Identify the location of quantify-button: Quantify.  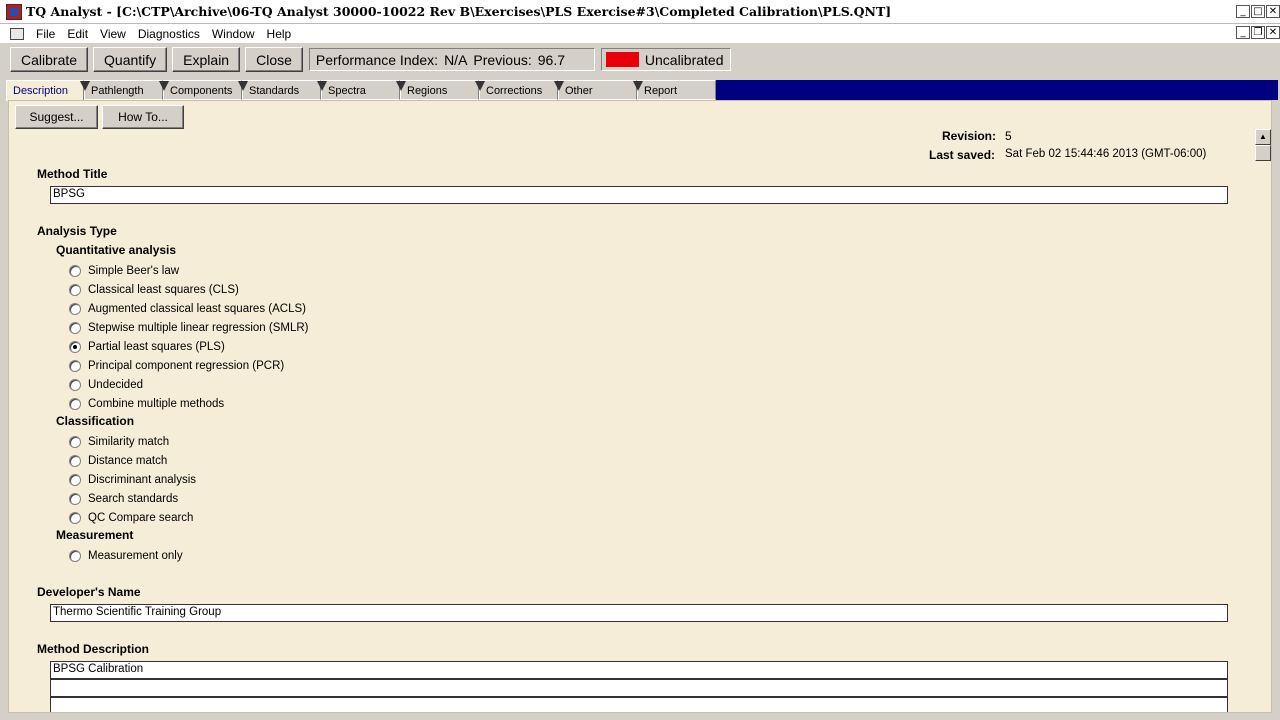
(130, 59).